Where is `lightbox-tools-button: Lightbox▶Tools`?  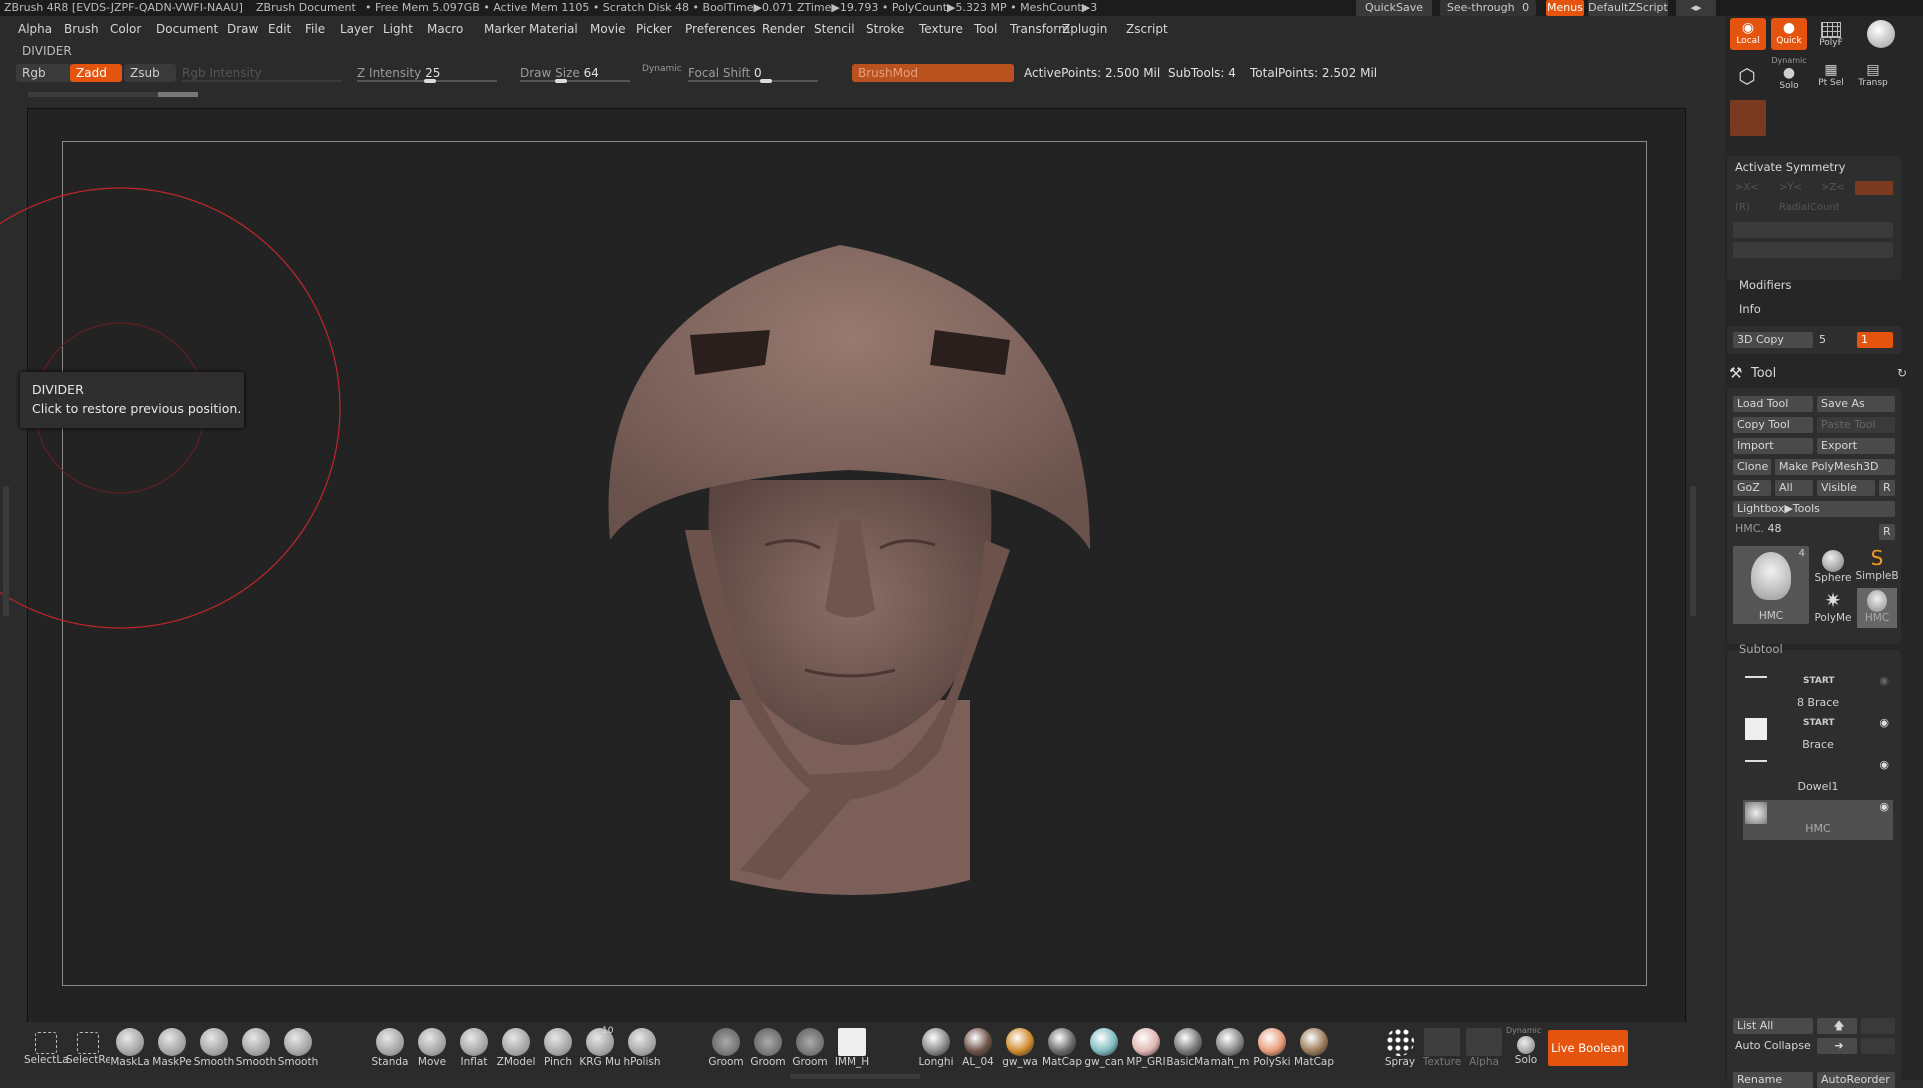 lightbox-tools-button: Lightbox▶Tools is located at coordinates (1814, 509).